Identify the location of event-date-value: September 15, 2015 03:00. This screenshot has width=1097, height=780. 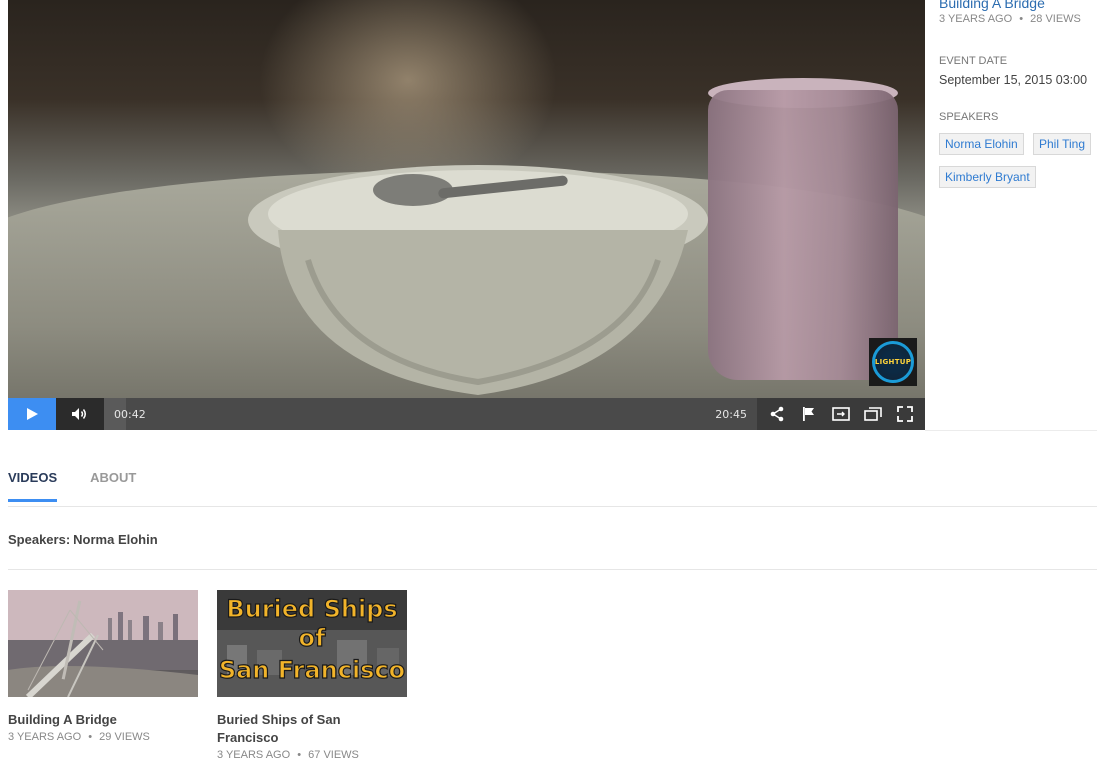
(1013, 80).